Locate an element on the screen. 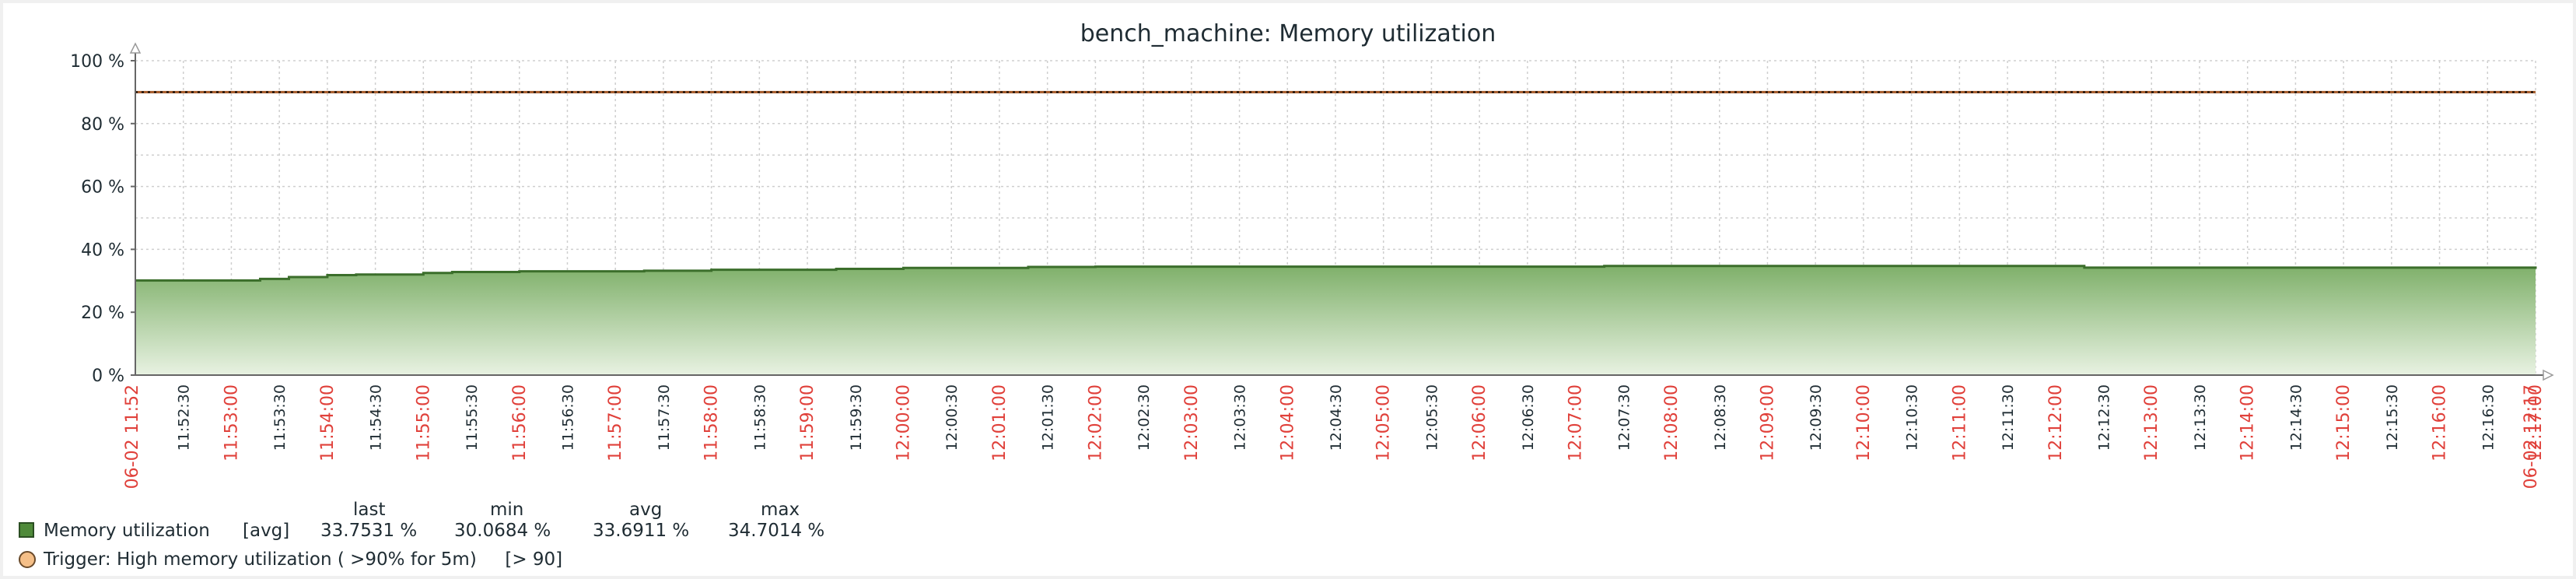 This screenshot has width=2576, height=579. x-tick-label: 12:07:00 is located at coordinates (1576, 422).